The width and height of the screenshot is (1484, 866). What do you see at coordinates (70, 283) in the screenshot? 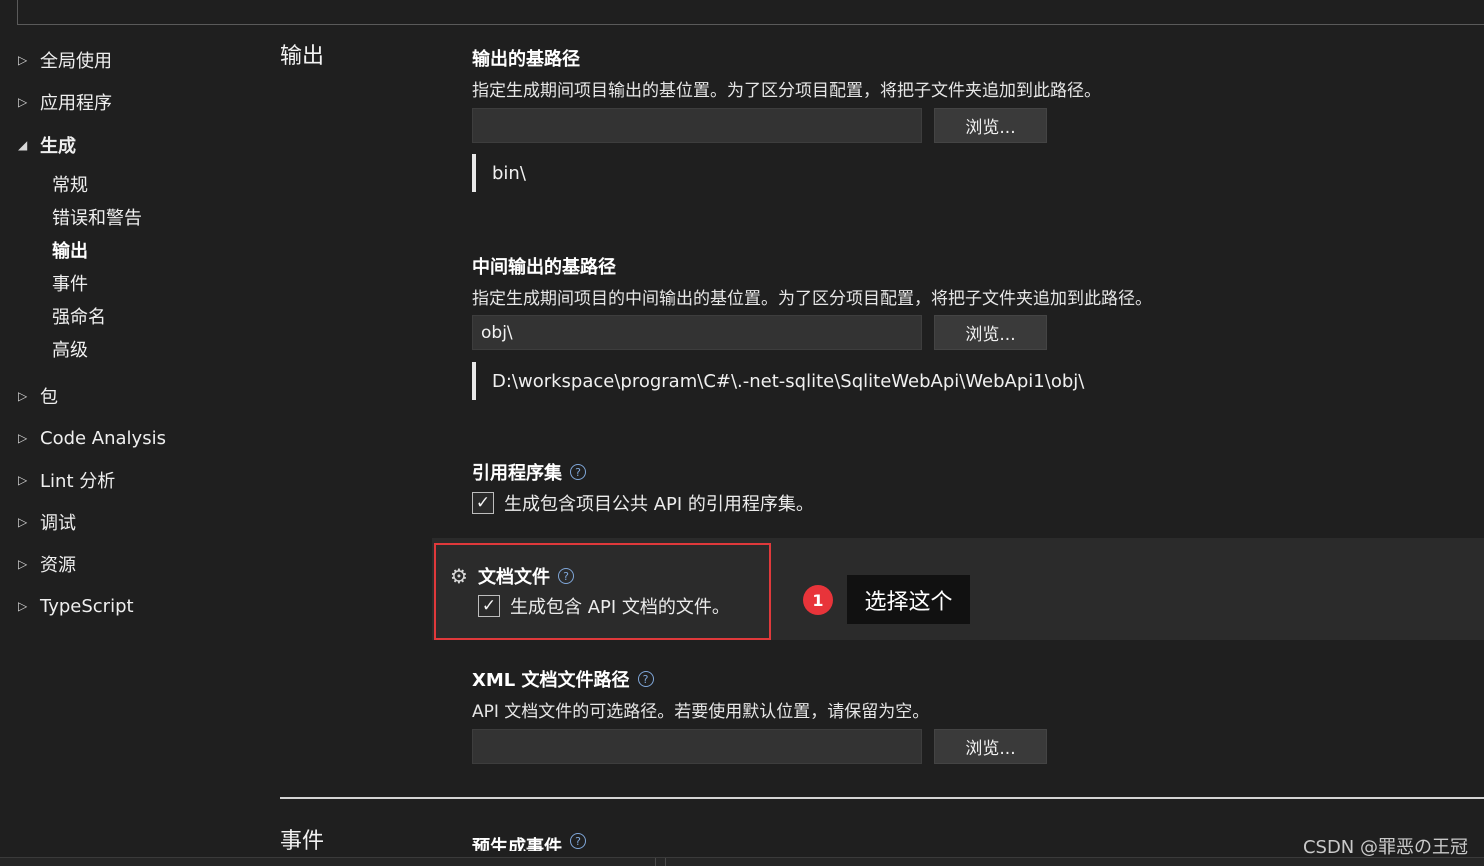
I see `sidebar-subitem-events: 事件` at bounding box center [70, 283].